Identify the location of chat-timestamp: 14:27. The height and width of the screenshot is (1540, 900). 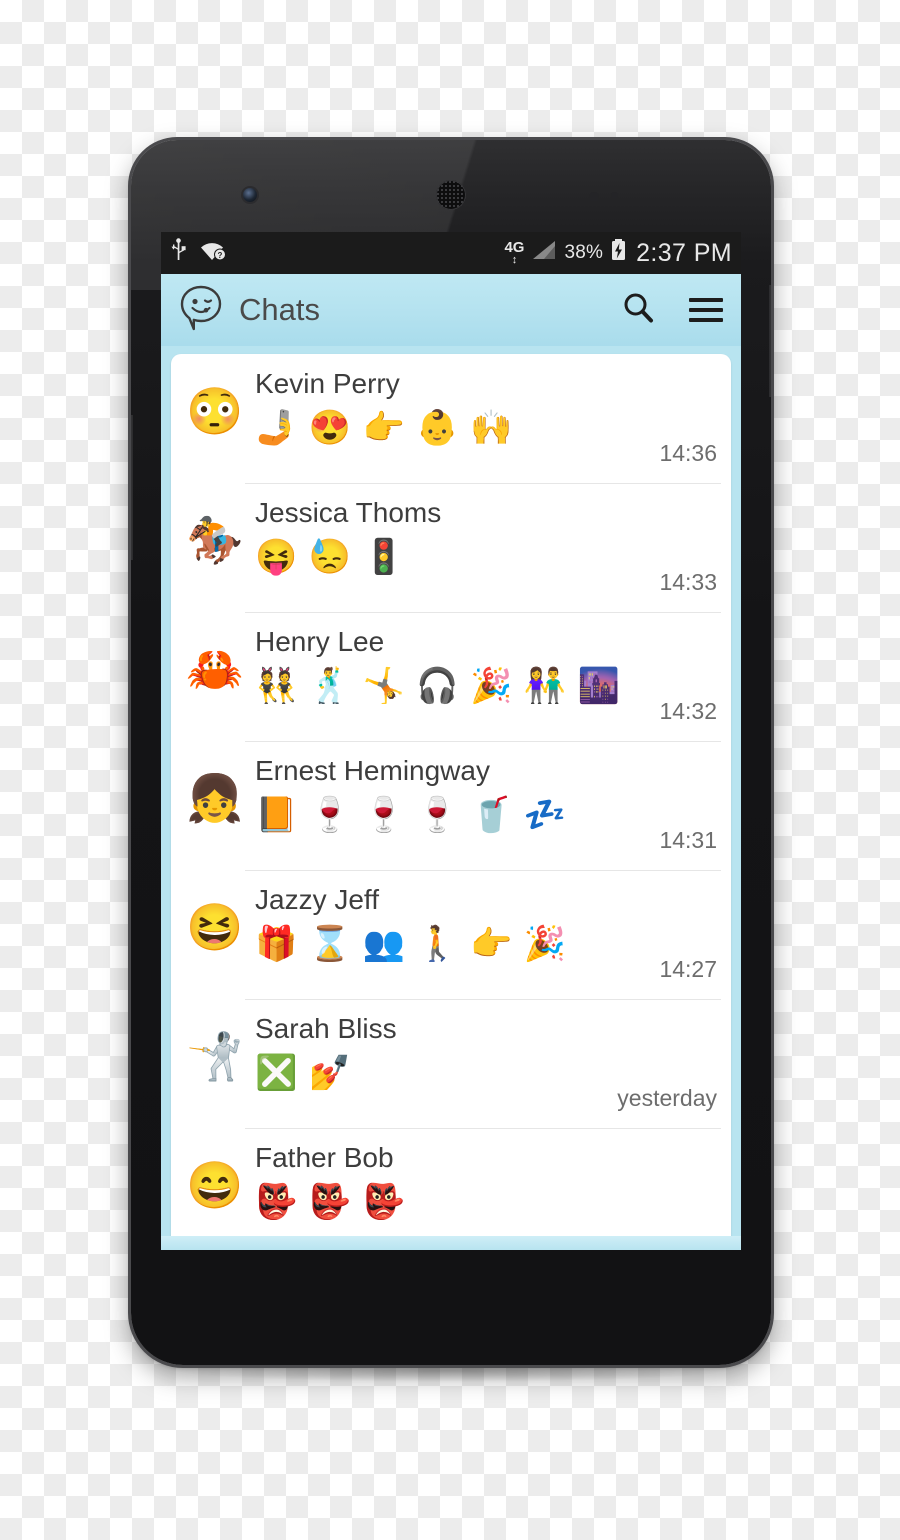
(688, 969).